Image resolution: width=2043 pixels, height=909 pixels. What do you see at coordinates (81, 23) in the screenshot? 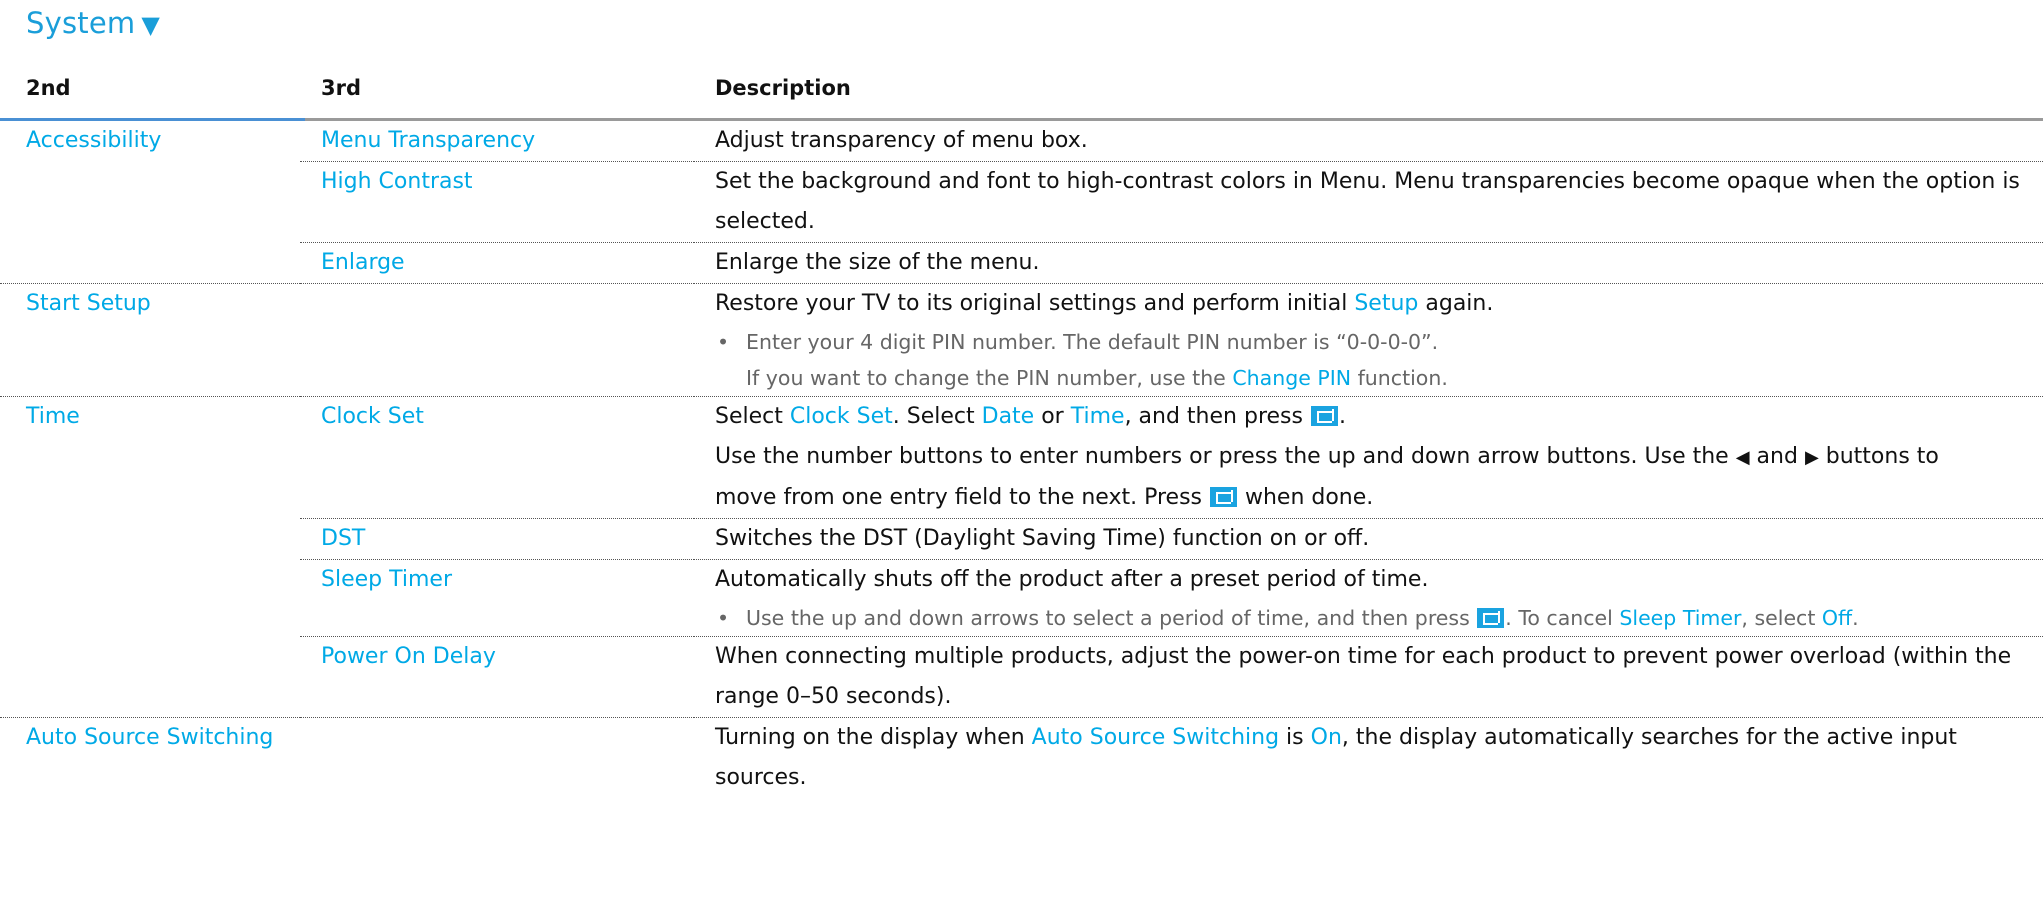
I see `page-title-text: System` at bounding box center [81, 23].